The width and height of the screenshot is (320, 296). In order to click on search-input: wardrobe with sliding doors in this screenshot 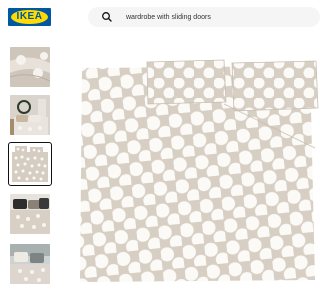, I will do `click(168, 17)`.